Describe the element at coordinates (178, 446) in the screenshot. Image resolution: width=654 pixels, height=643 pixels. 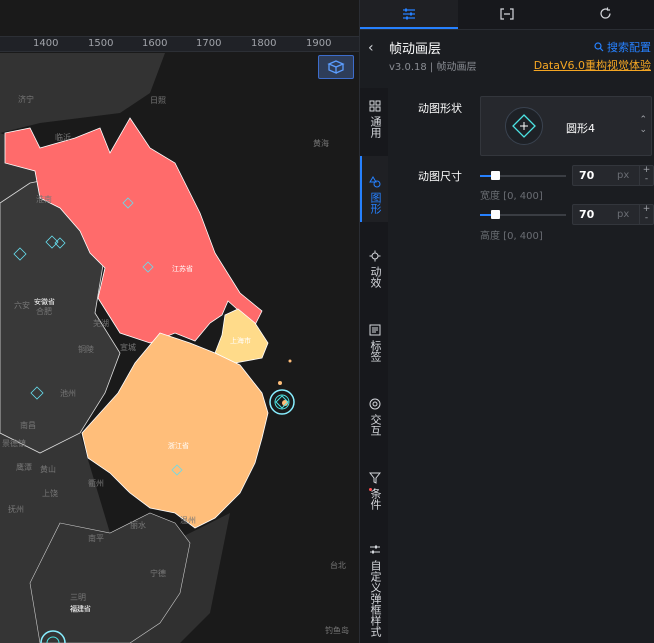
I see `province-label-zhejiang: 浙江省` at that location.